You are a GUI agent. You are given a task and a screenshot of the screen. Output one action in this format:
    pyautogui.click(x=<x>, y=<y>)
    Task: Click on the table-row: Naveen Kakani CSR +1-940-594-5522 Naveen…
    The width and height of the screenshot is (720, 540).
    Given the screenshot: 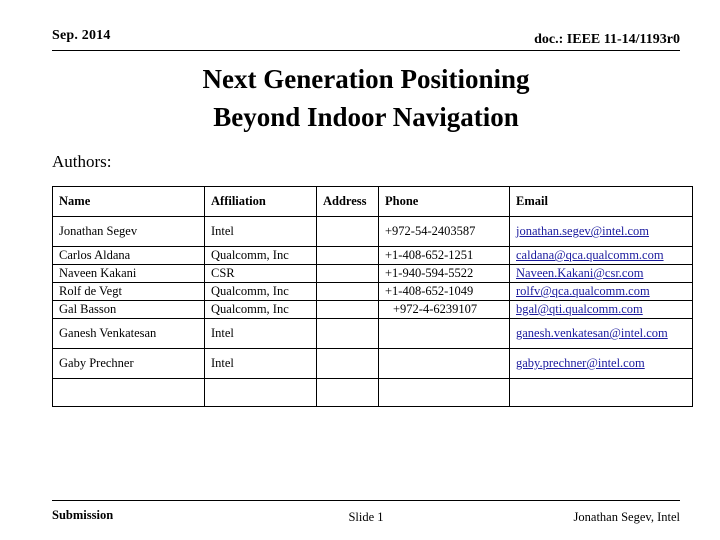 What is the action you would take?
    pyautogui.click(x=372, y=273)
    